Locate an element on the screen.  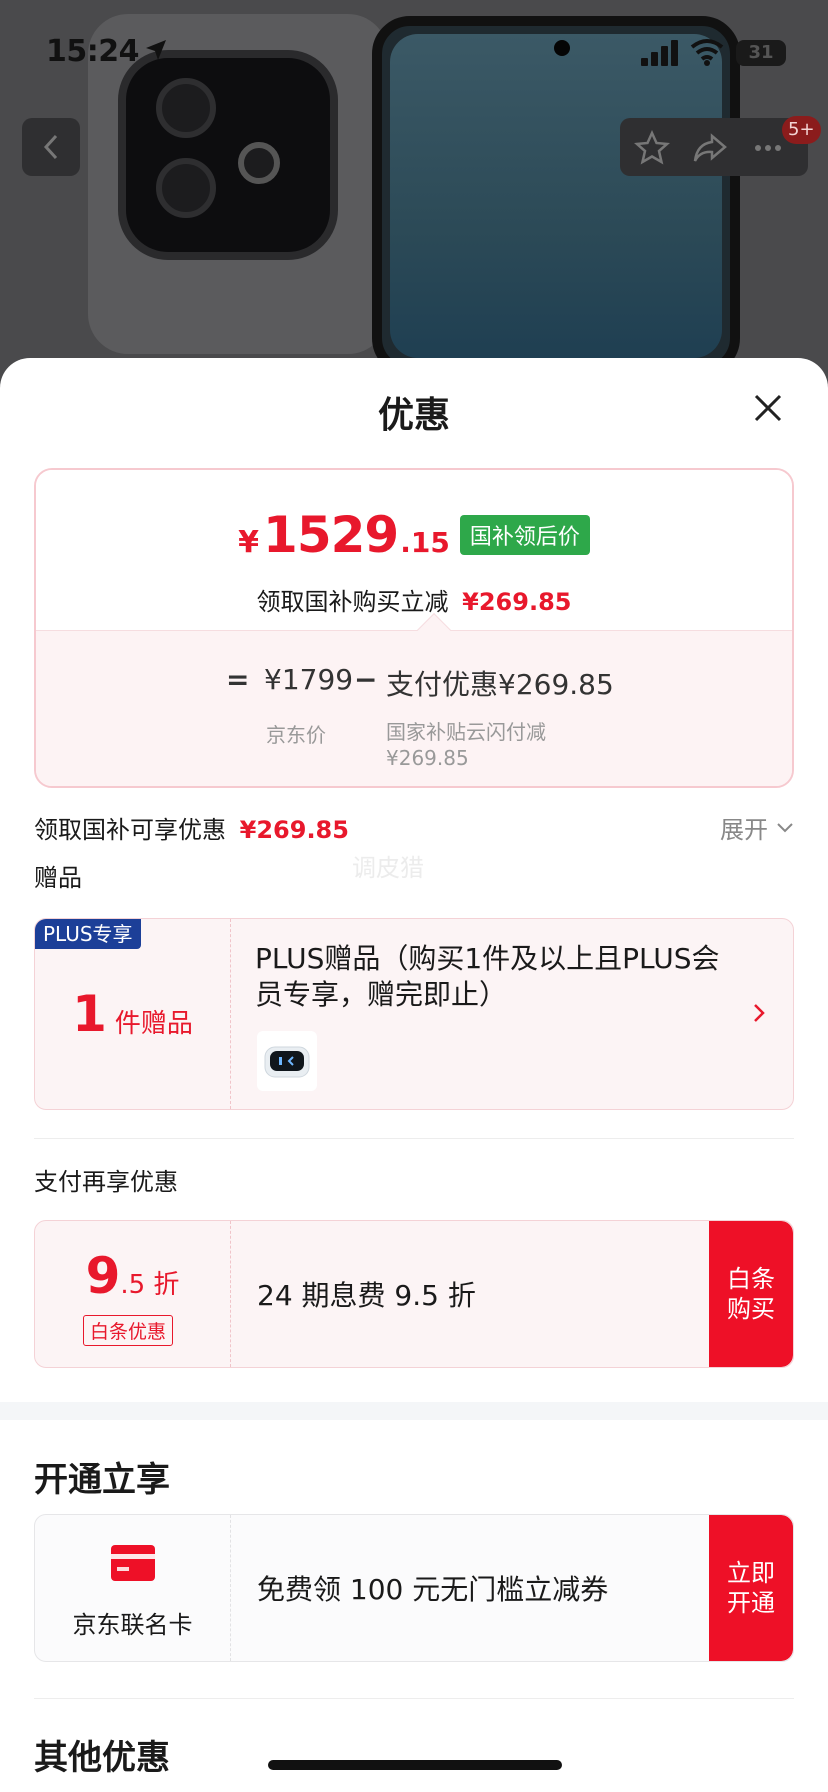
battery-indicator: 31 is located at coordinates (761, 53).